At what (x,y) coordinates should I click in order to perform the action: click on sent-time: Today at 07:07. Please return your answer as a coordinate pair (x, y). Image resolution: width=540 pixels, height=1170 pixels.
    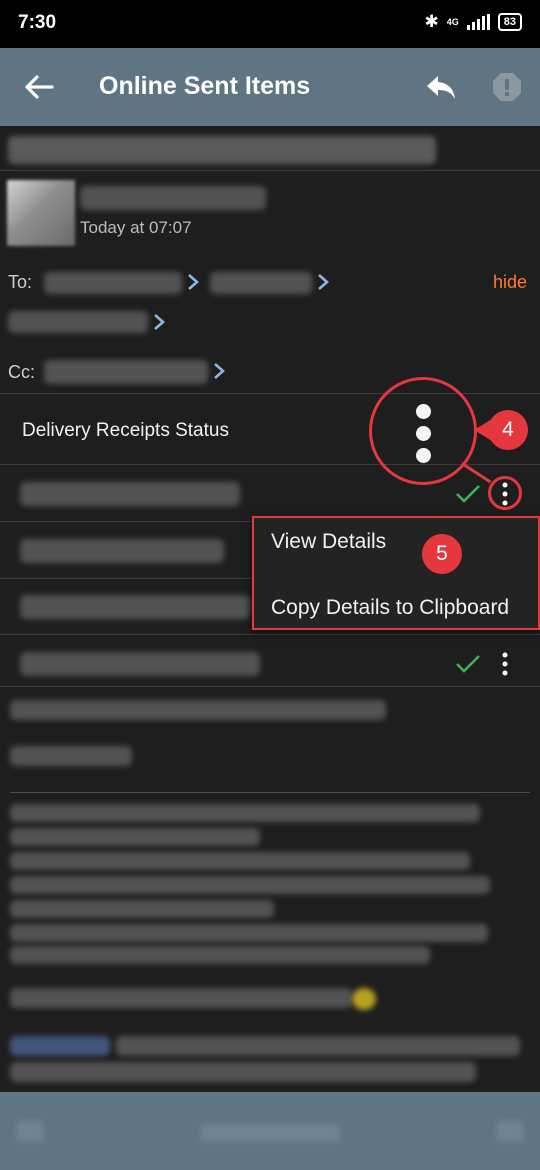
    Looking at the image, I should click on (136, 227).